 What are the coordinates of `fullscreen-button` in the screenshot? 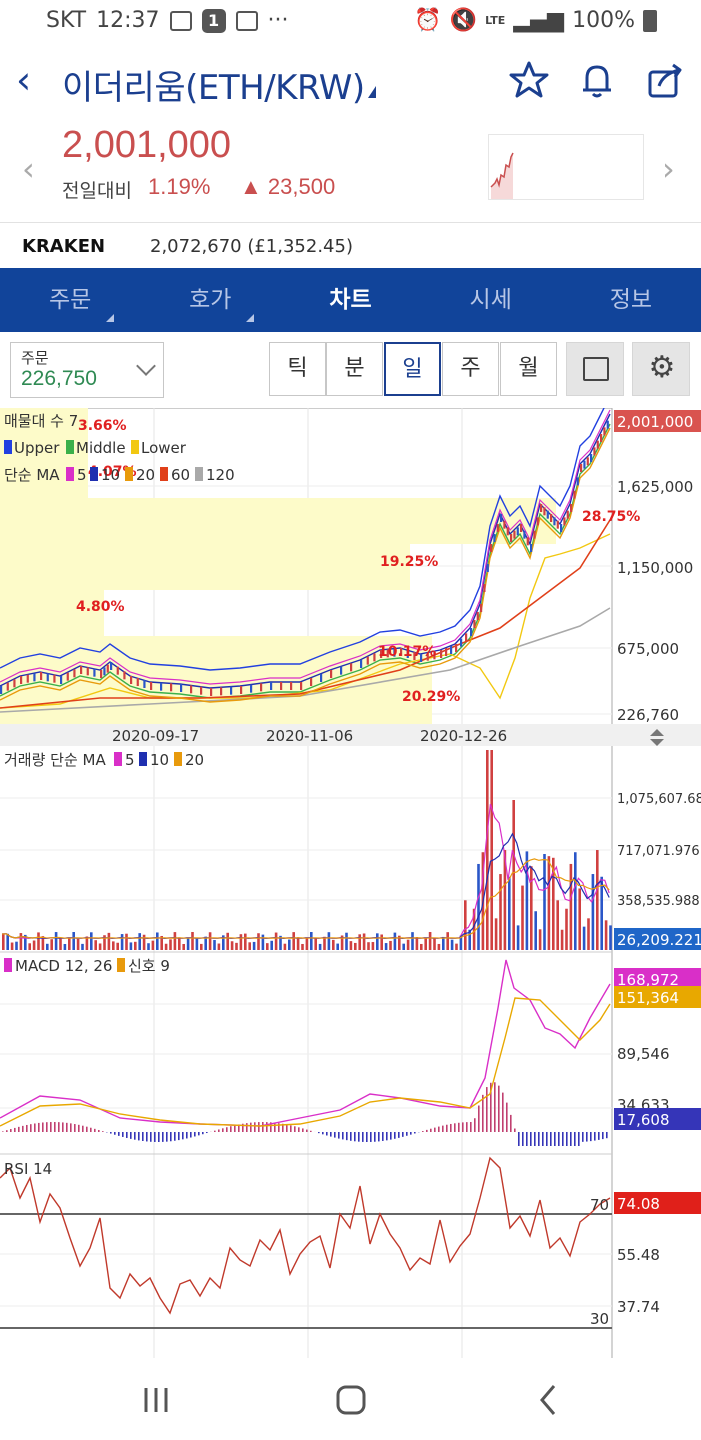 It's located at (595, 369).